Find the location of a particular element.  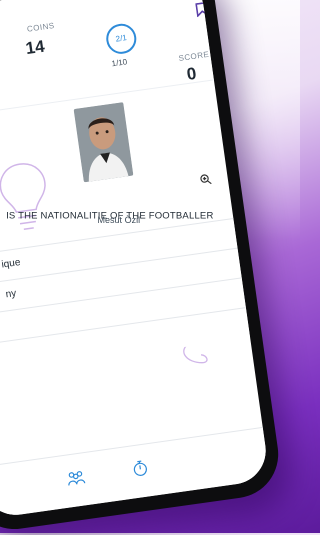

players-icon is located at coordinates (76, 477).